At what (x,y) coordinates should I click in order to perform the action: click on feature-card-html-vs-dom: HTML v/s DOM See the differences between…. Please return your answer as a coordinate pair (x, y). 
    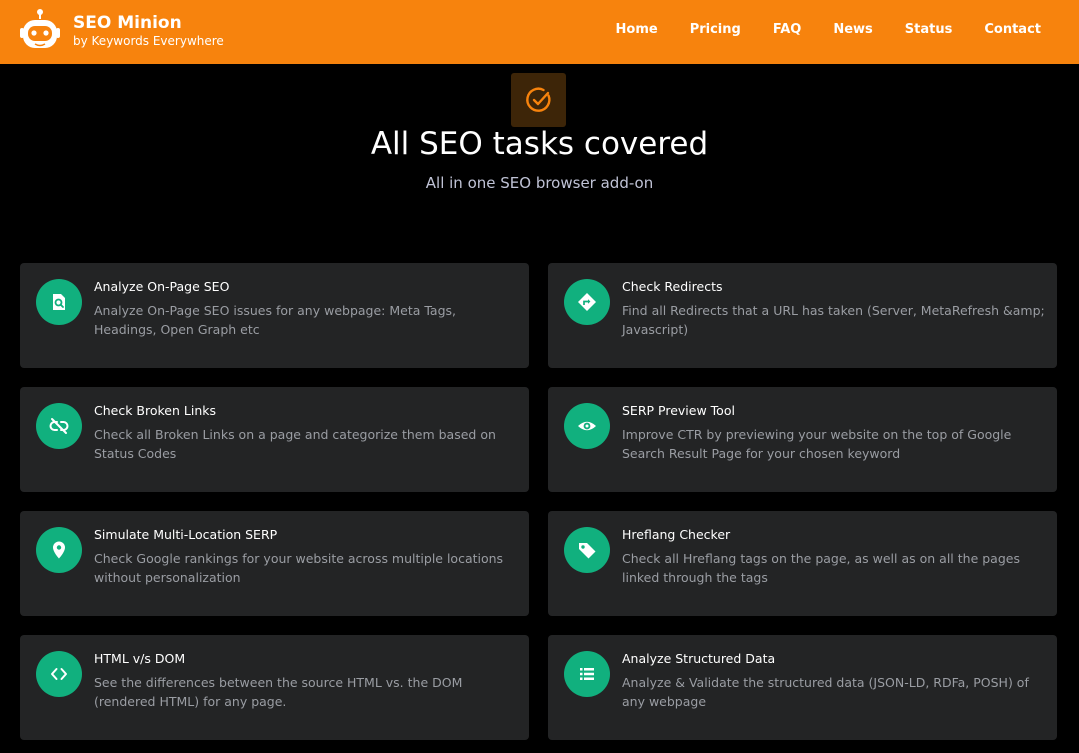
    Looking at the image, I should click on (274, 687).